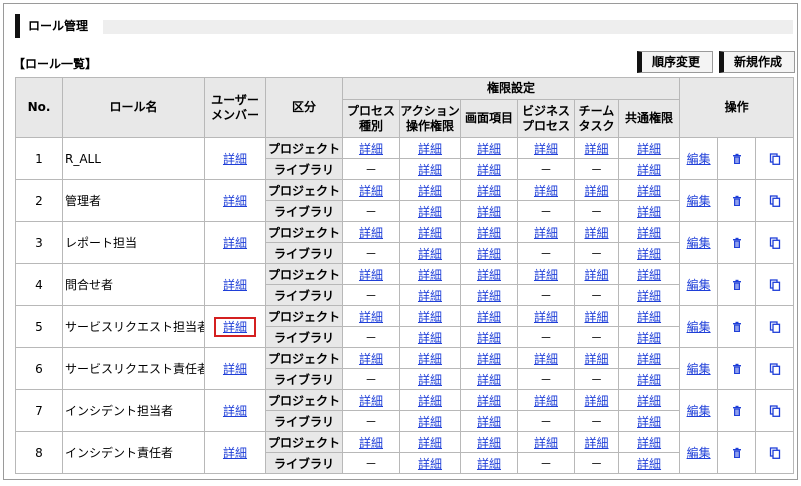 This screenshot has width=801, height=486. Describe the element at coordinates (675, 62) in the screenshot. I see `reorder-button: 順序変更` at that location.